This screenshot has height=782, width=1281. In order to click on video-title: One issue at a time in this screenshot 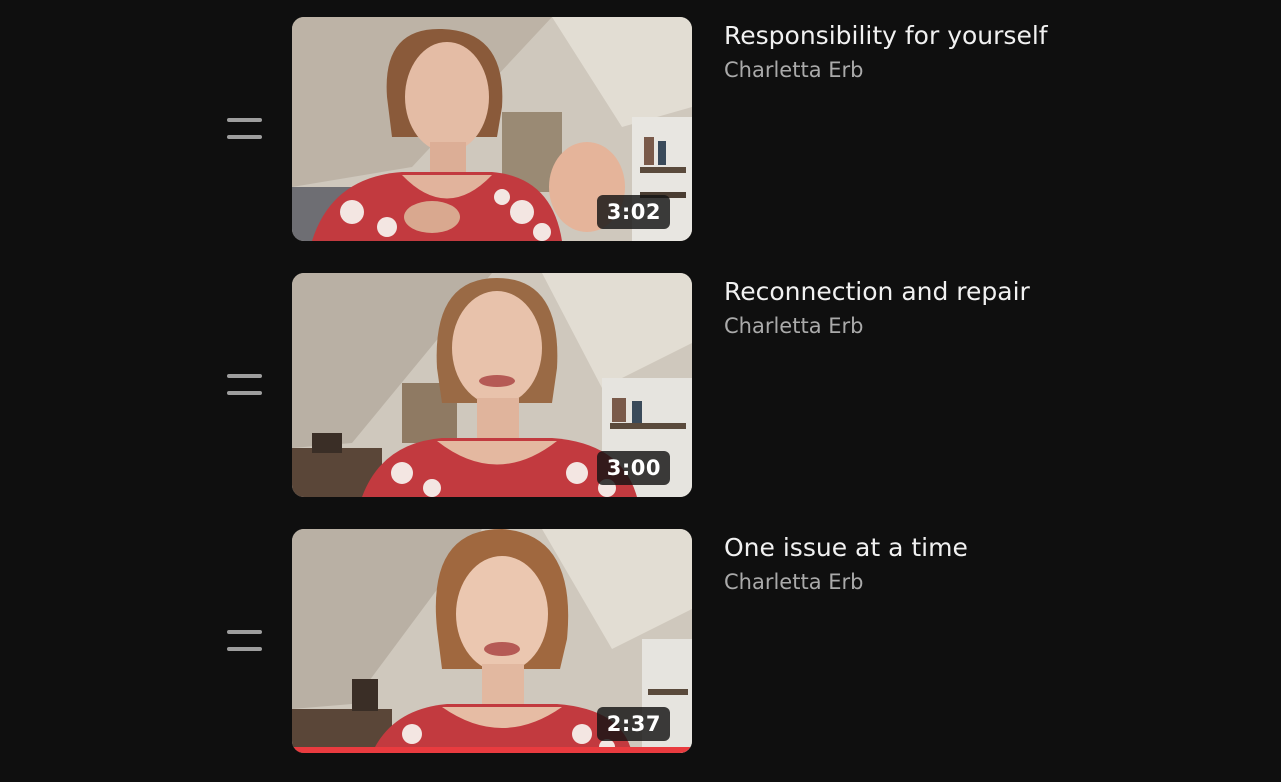, I will do `click(984, 548)`.